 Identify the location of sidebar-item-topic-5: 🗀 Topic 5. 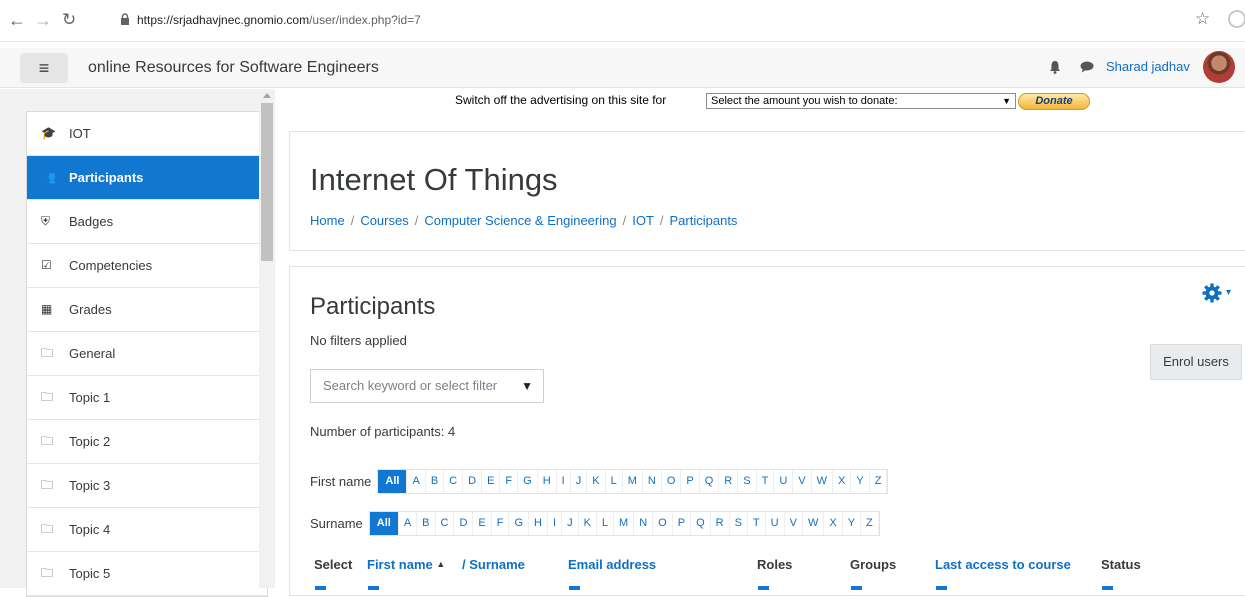
(147, 574).